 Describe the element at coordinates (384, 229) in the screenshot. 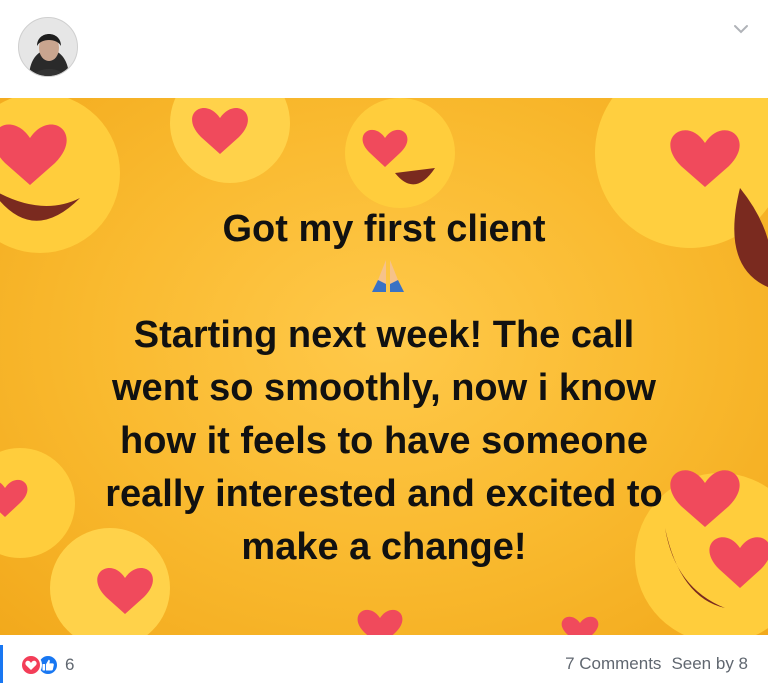

I see `post-text-line-1: Got my first client` at that location.